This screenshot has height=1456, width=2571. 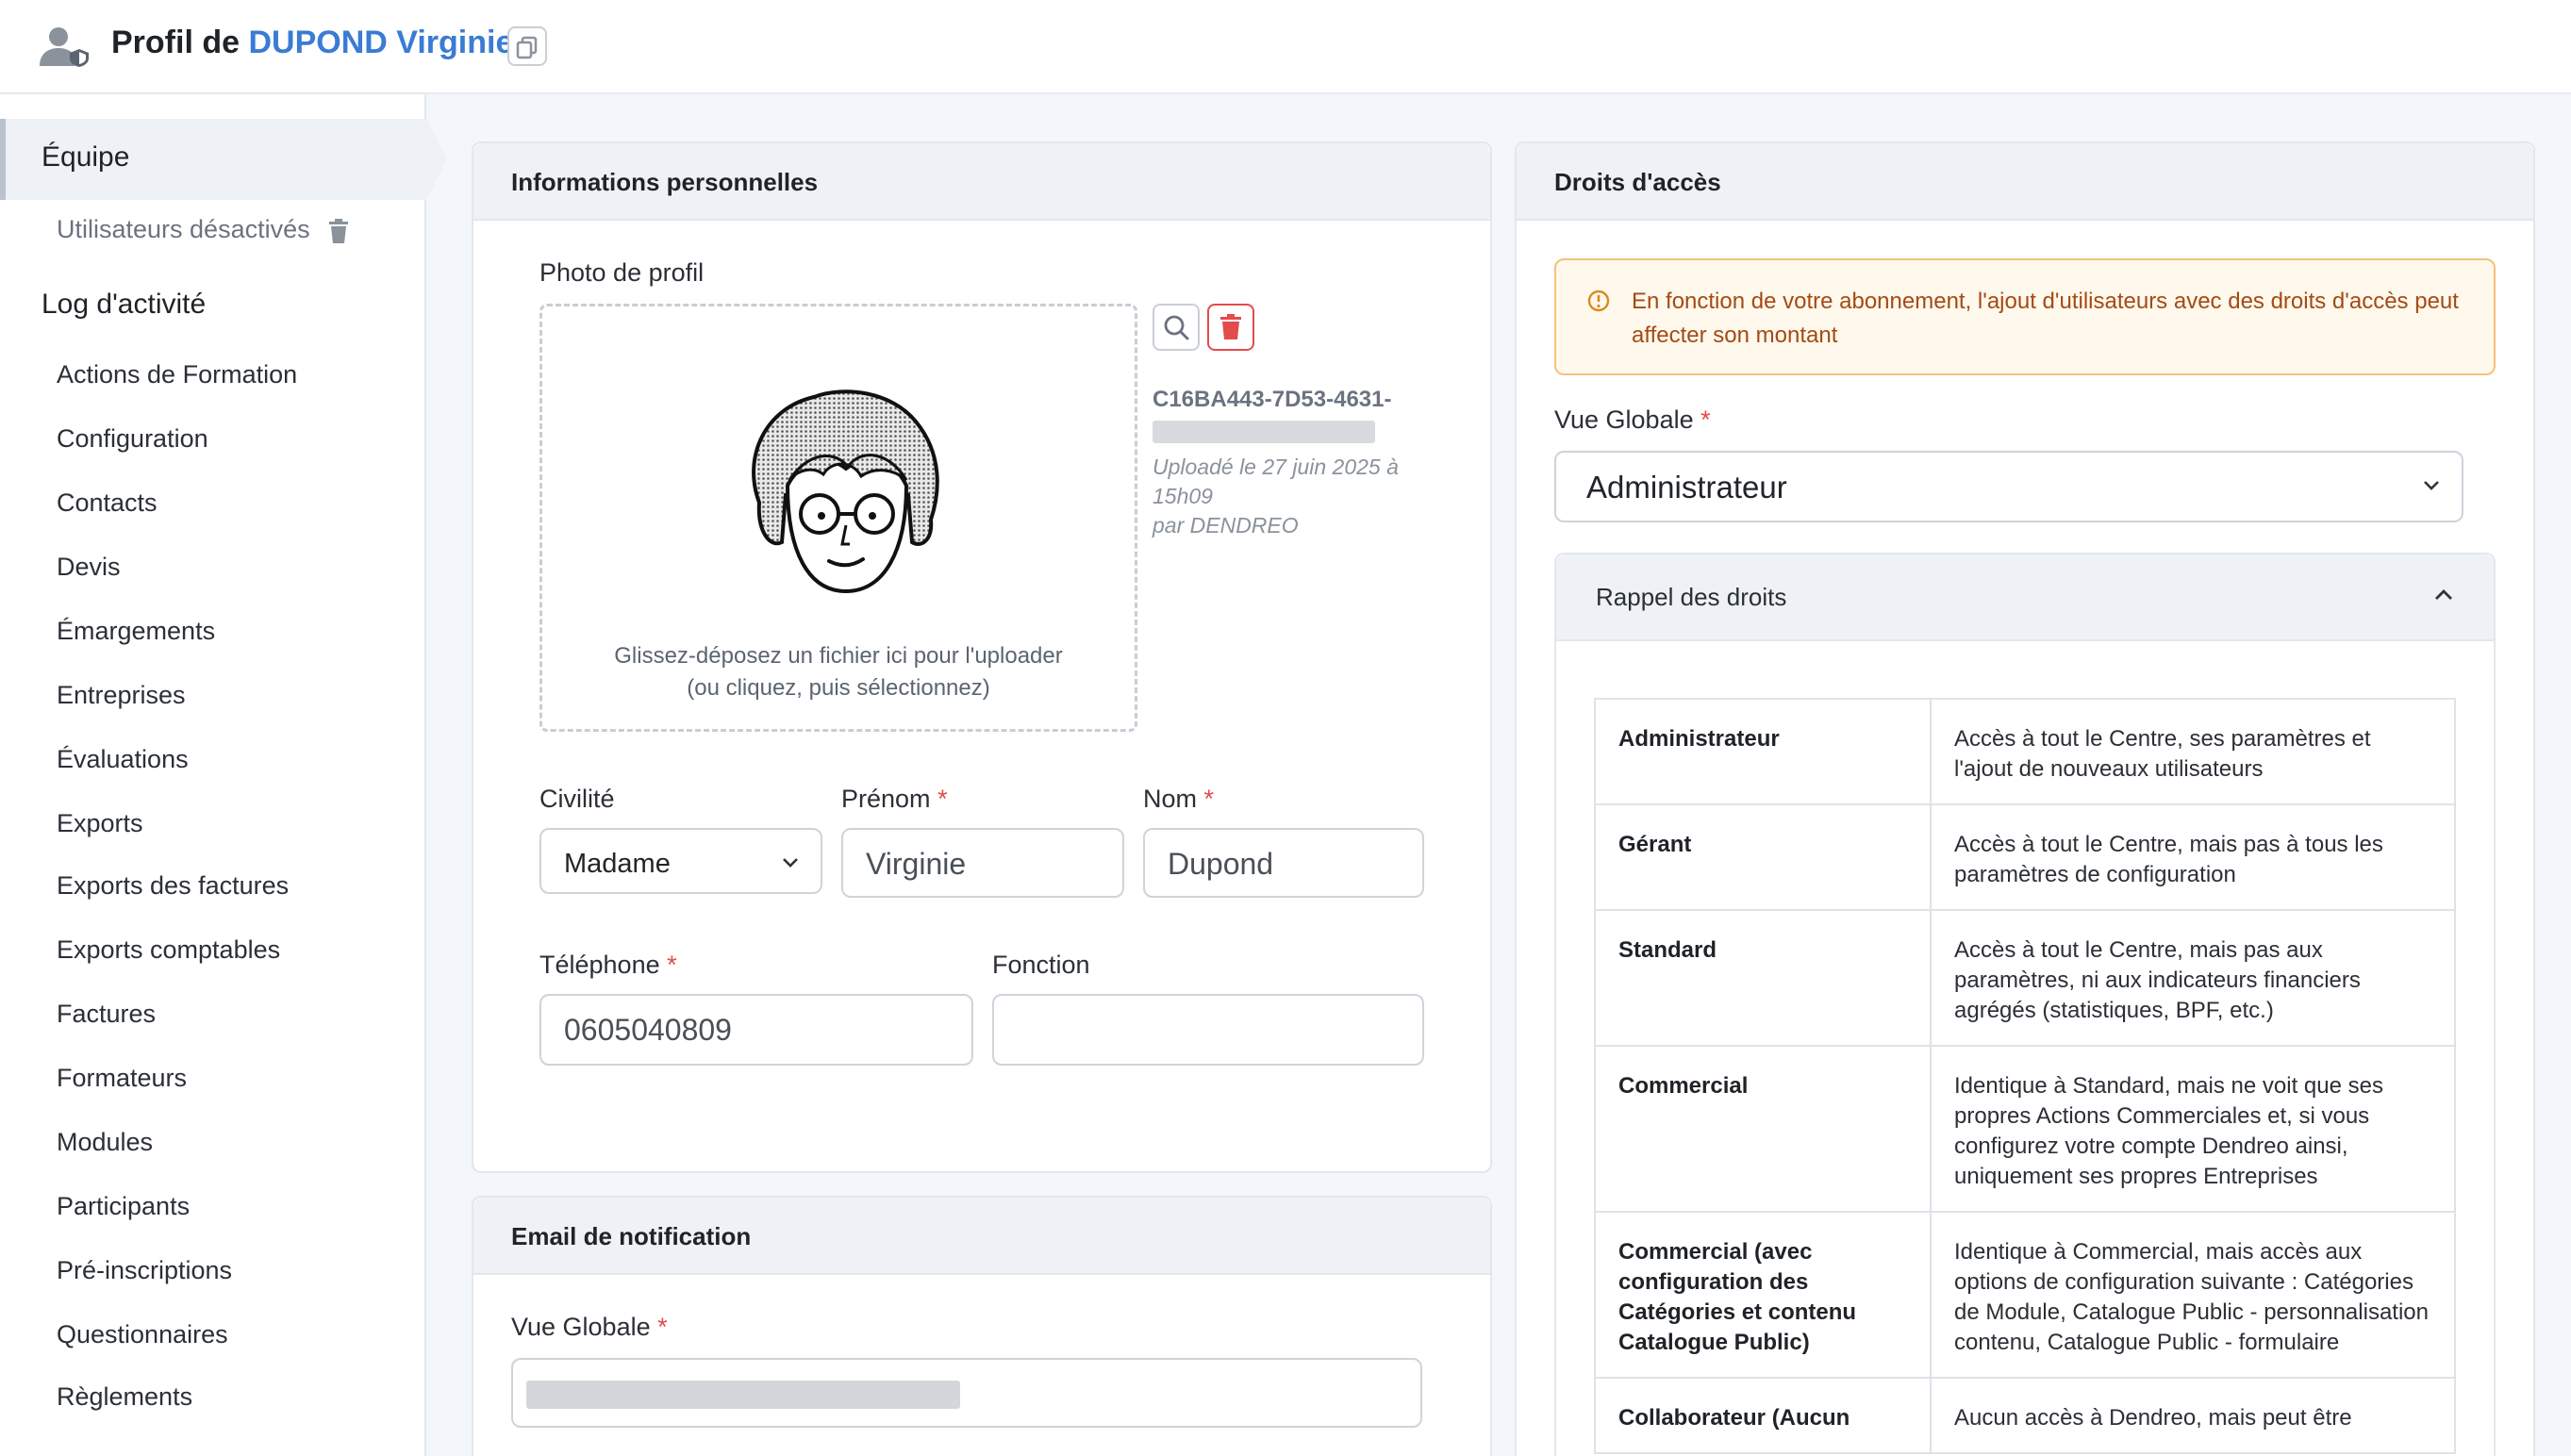 I want to click on upload-date: Uploadé le 27 juin 2025 à 15h09, so click(x=1276, y=481).